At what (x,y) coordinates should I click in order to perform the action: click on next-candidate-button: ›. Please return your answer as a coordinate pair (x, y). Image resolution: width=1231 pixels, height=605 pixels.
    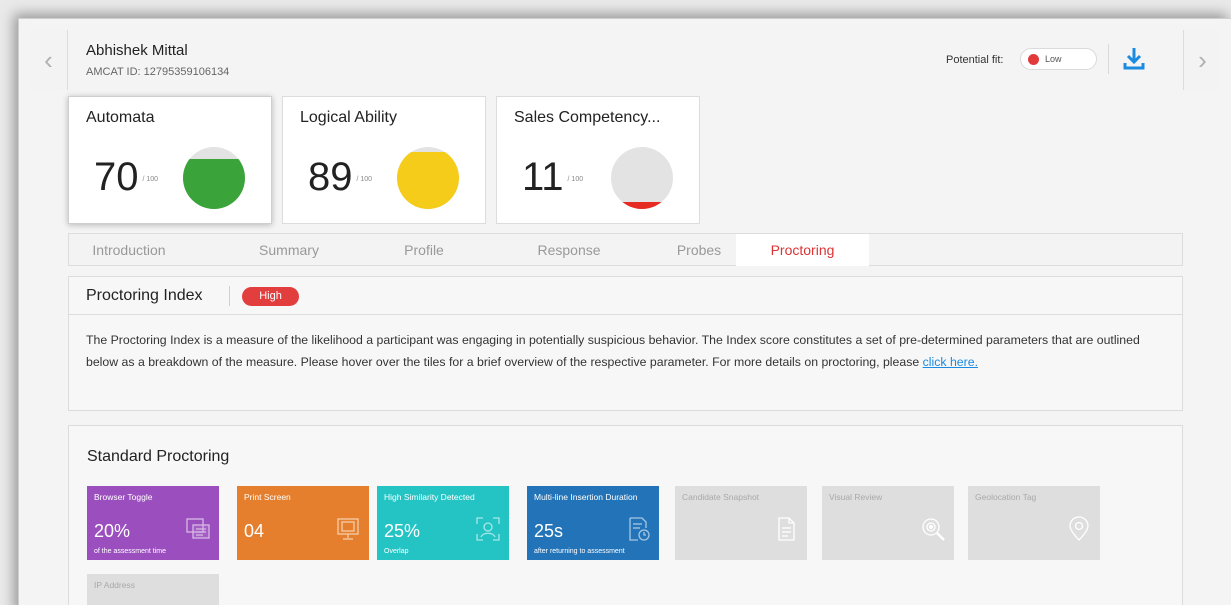
    Looking at the image, I should click on (1202, 60).